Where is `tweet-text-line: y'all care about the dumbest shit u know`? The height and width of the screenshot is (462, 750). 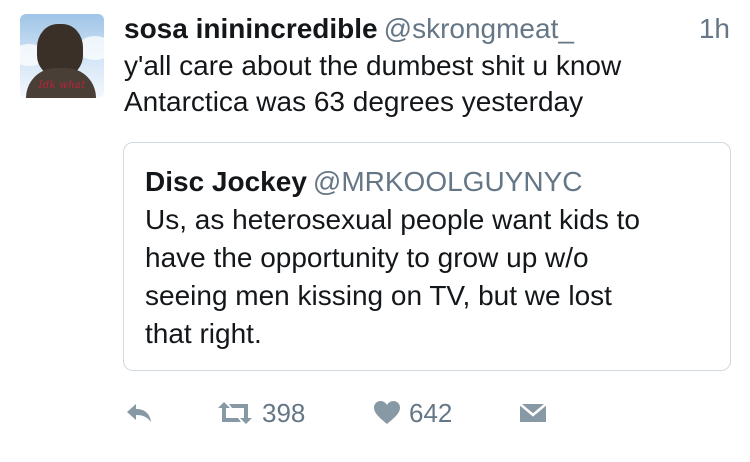
tweet-text-line: y'all care about the dumbest shit u know is located at coordinates (373, 65).